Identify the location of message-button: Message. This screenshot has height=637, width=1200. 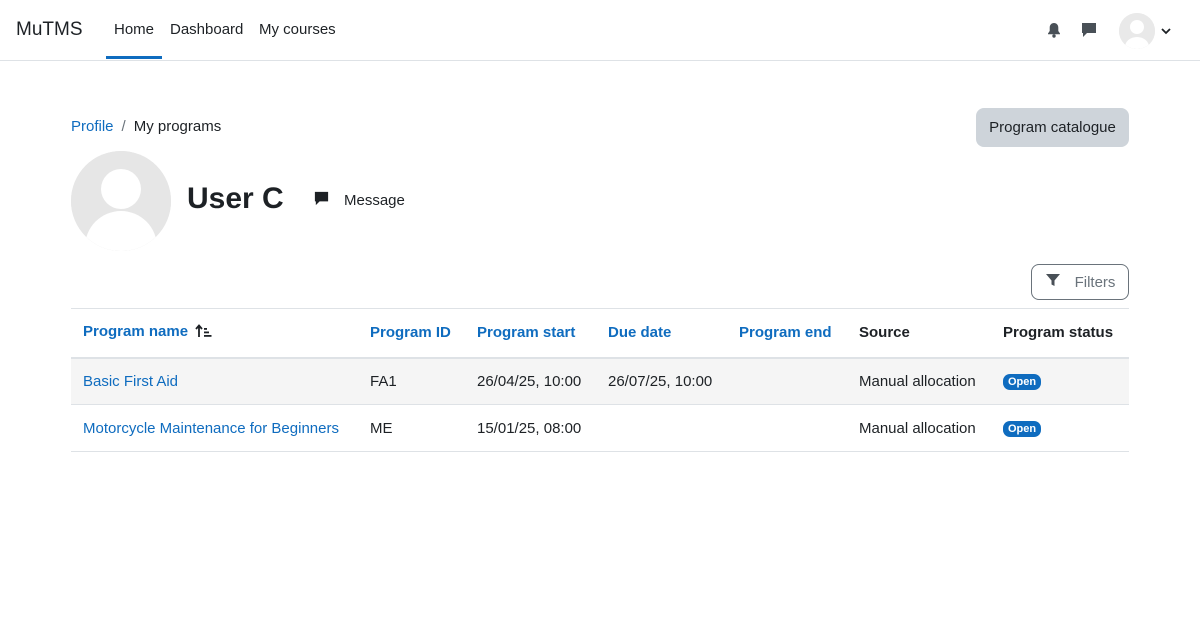
(359, 200).